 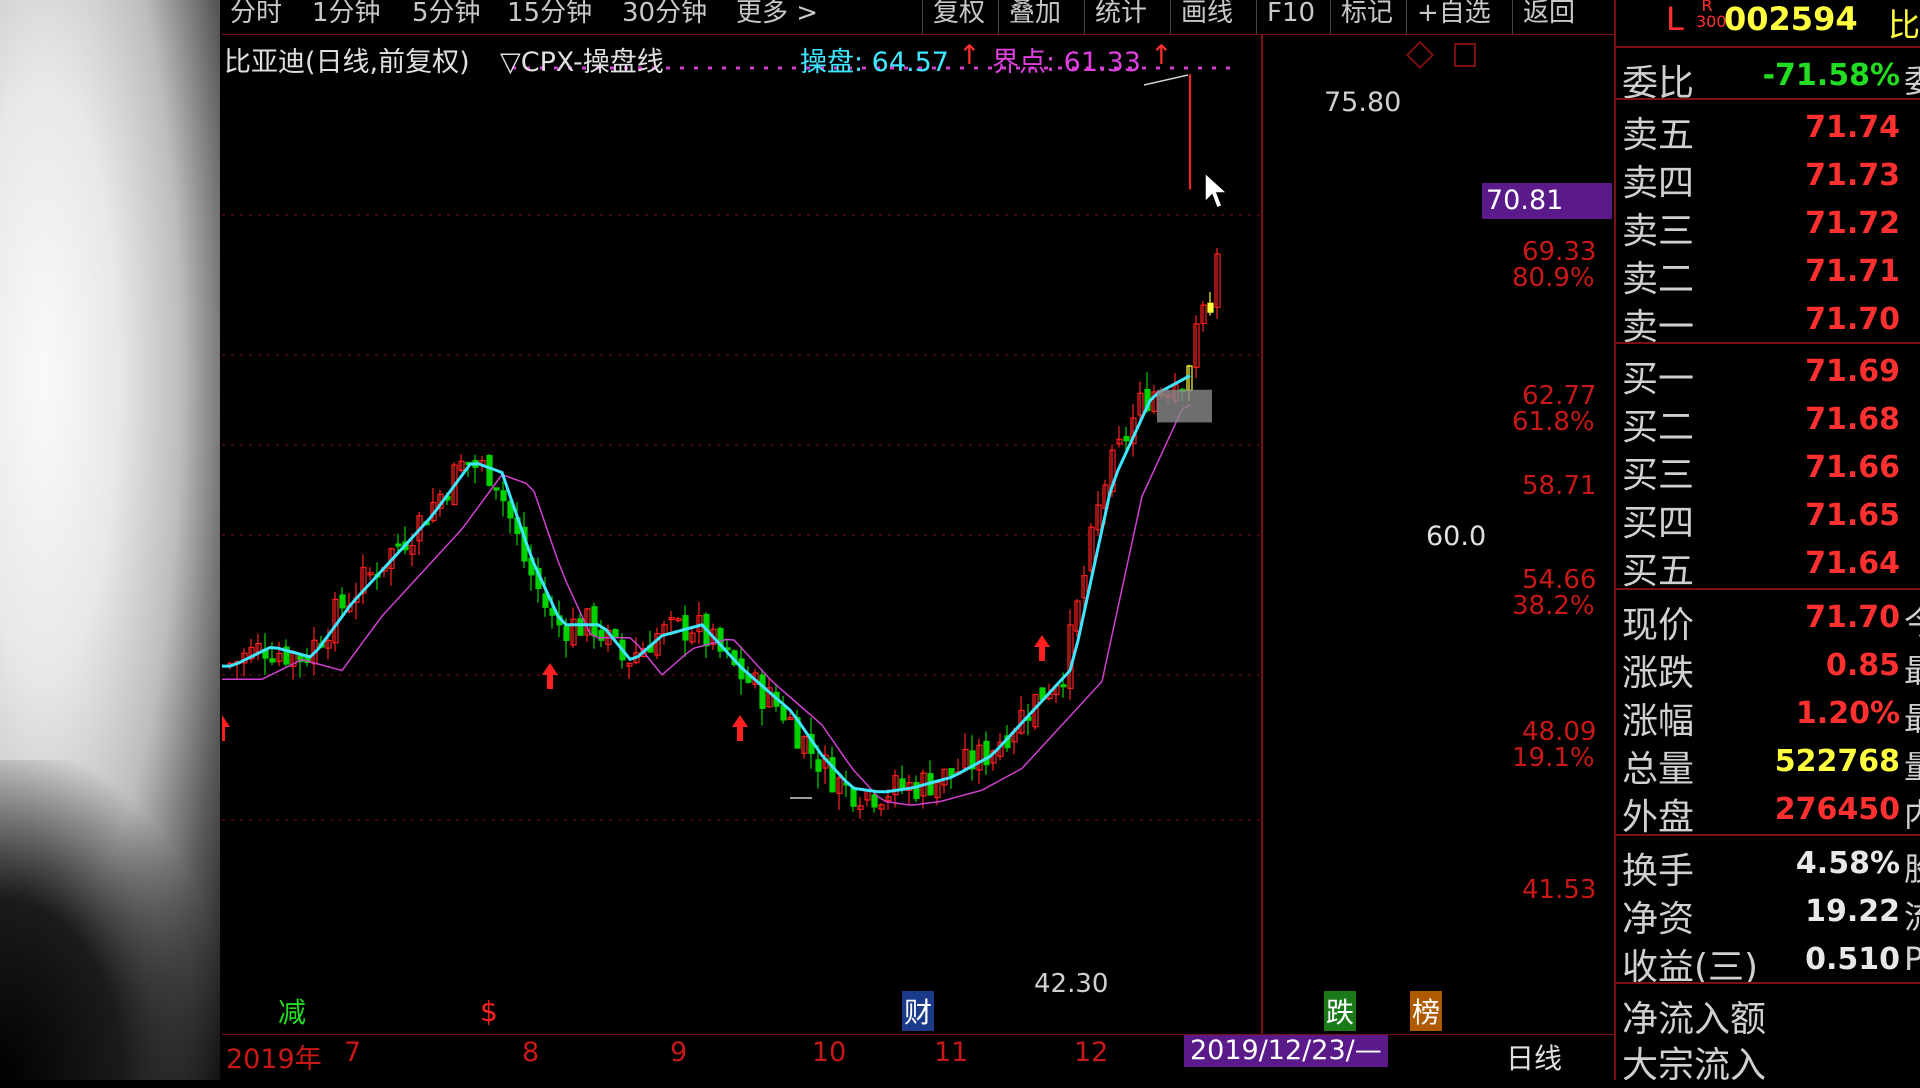 What do you see at coordinates (446, 17) in the screenshot?
I see `tab-5min: 5分钟` at bounding box center [446, 17].